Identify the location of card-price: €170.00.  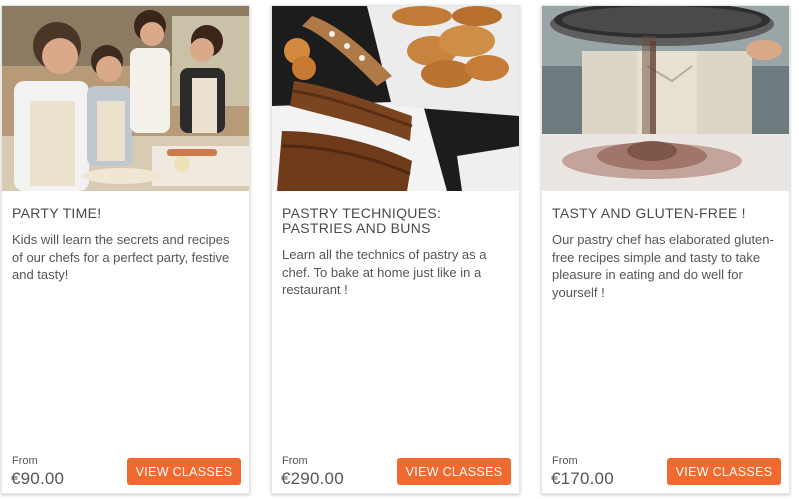
(582, 478).